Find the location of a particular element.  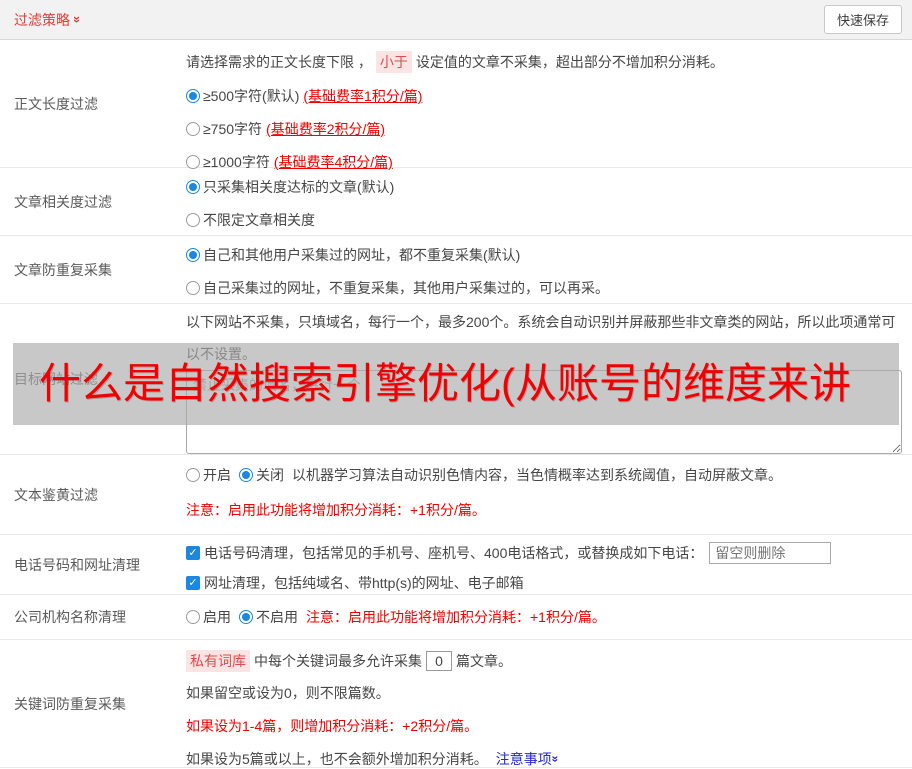

row-label-keyword-dedup: 关键词防重复采集 is located at coordinates (70, 703).